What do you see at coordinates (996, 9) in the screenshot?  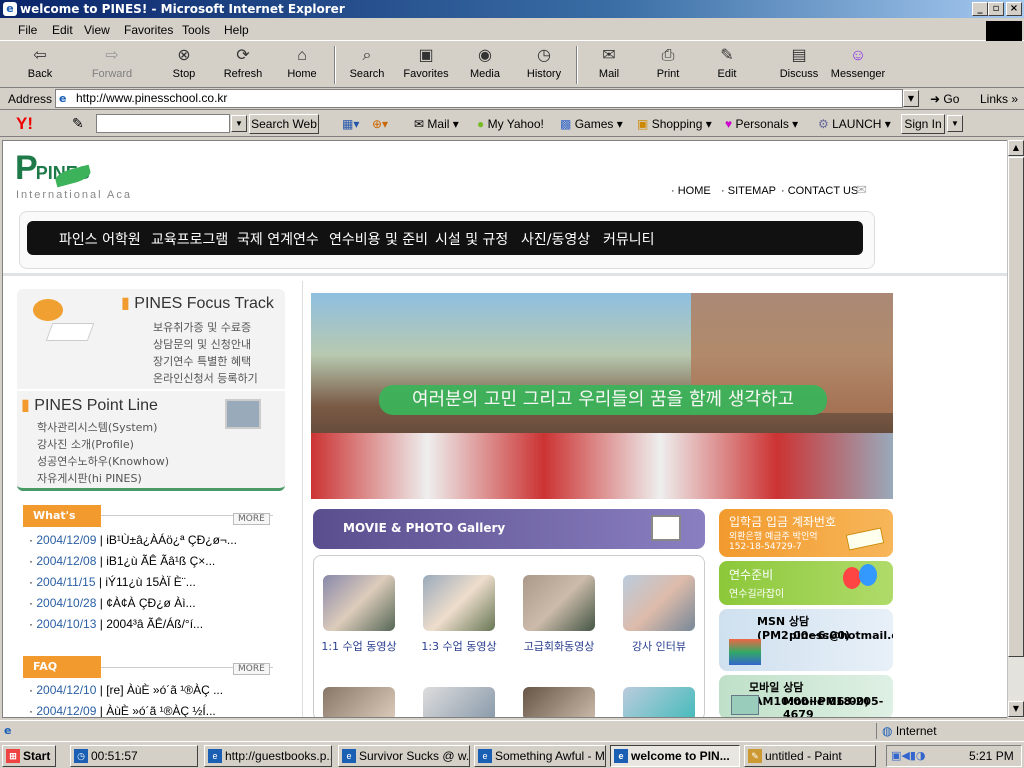 I see `maximize-button: ▫` at bounding box center [996, 9].